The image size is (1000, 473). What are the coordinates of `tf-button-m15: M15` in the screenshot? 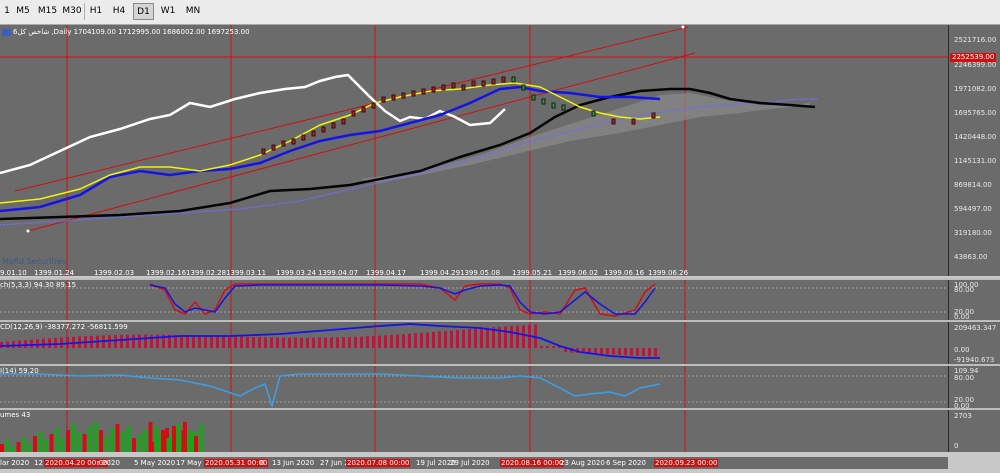 It's located at (47, 11).